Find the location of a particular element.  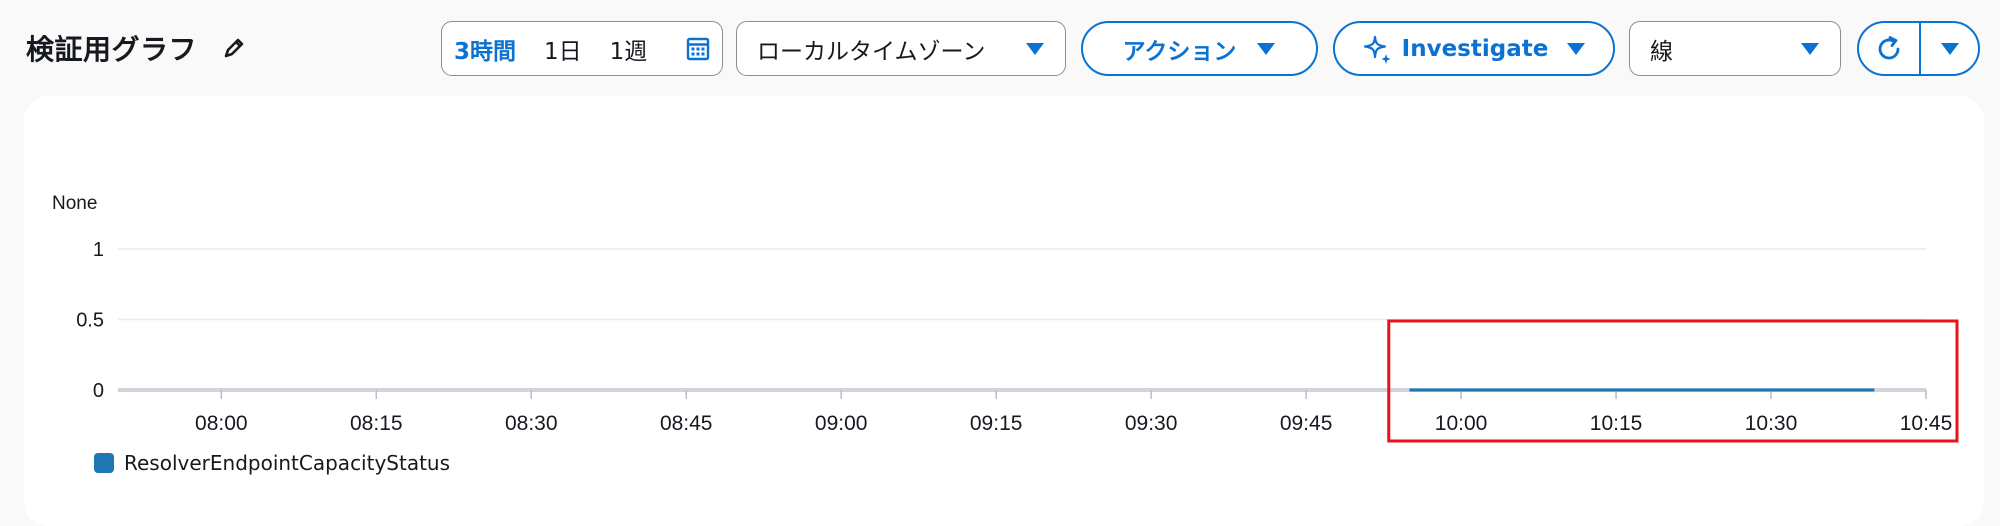

legend-label: ResolverEndpointCapacityStatus is located at coordinates (287, 463).